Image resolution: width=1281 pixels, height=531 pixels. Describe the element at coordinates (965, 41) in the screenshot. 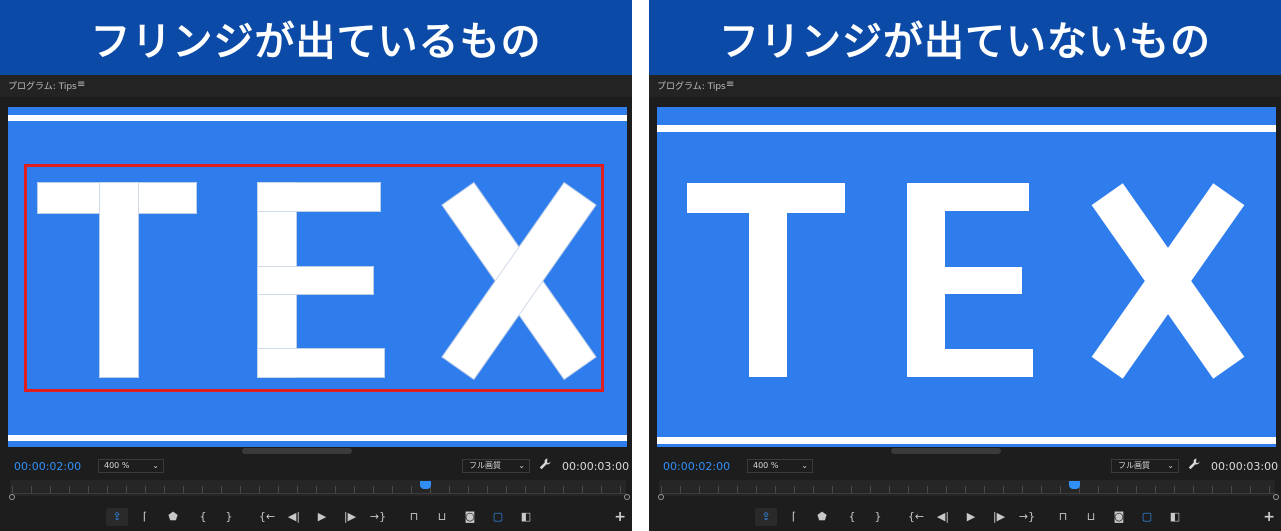

I see `banner-title: フリンジが出ていないもの` at that location.